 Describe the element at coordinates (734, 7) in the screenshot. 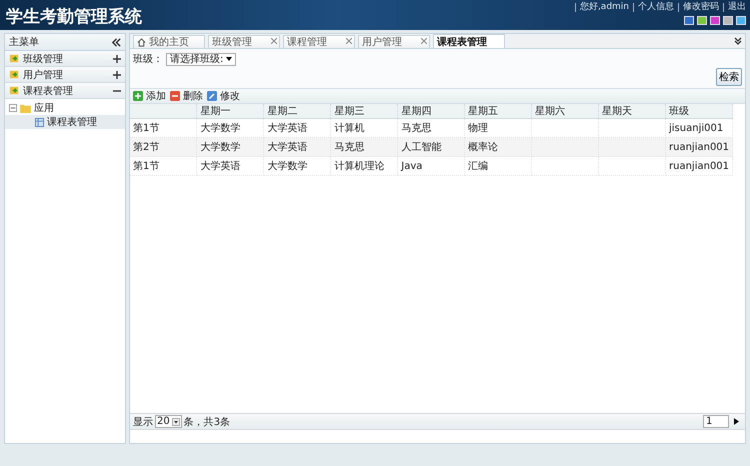

I see `header-link: 退出` at that location.